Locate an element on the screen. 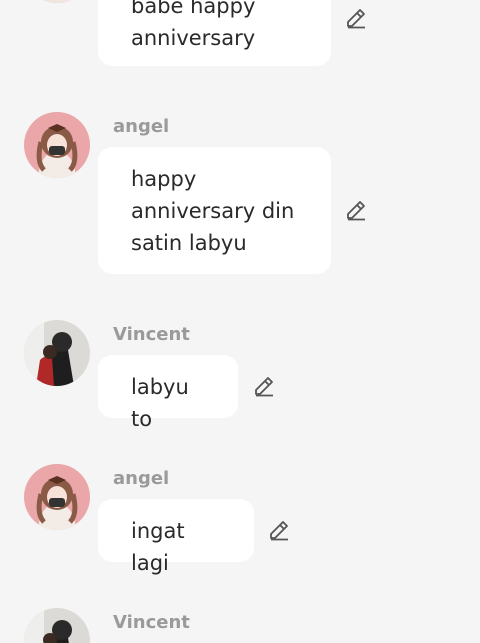 The height and width of the screenshot is (643, 480). message-bubble: ingat lagi is located at coordinates (176, 537).